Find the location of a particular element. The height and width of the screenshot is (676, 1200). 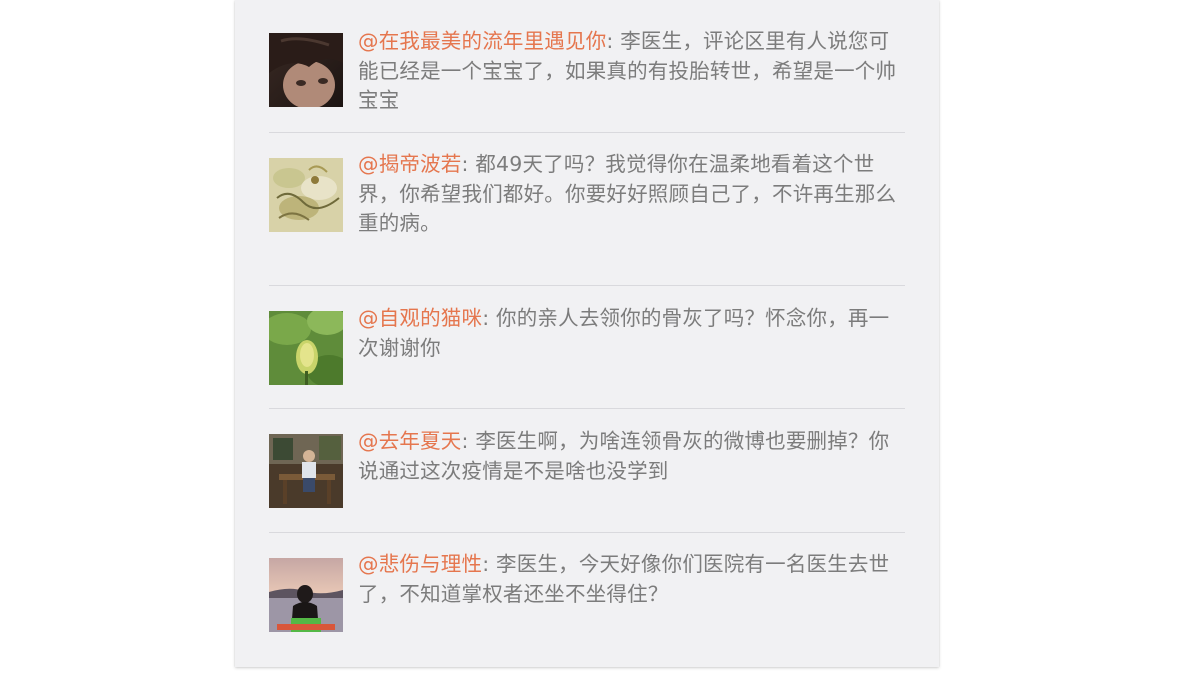

comment-text: @自观的猫咪: 你的亲人去领你的骨灰了吗？怀念你，再一次谢谢你 is located at coordinates (630, 333).